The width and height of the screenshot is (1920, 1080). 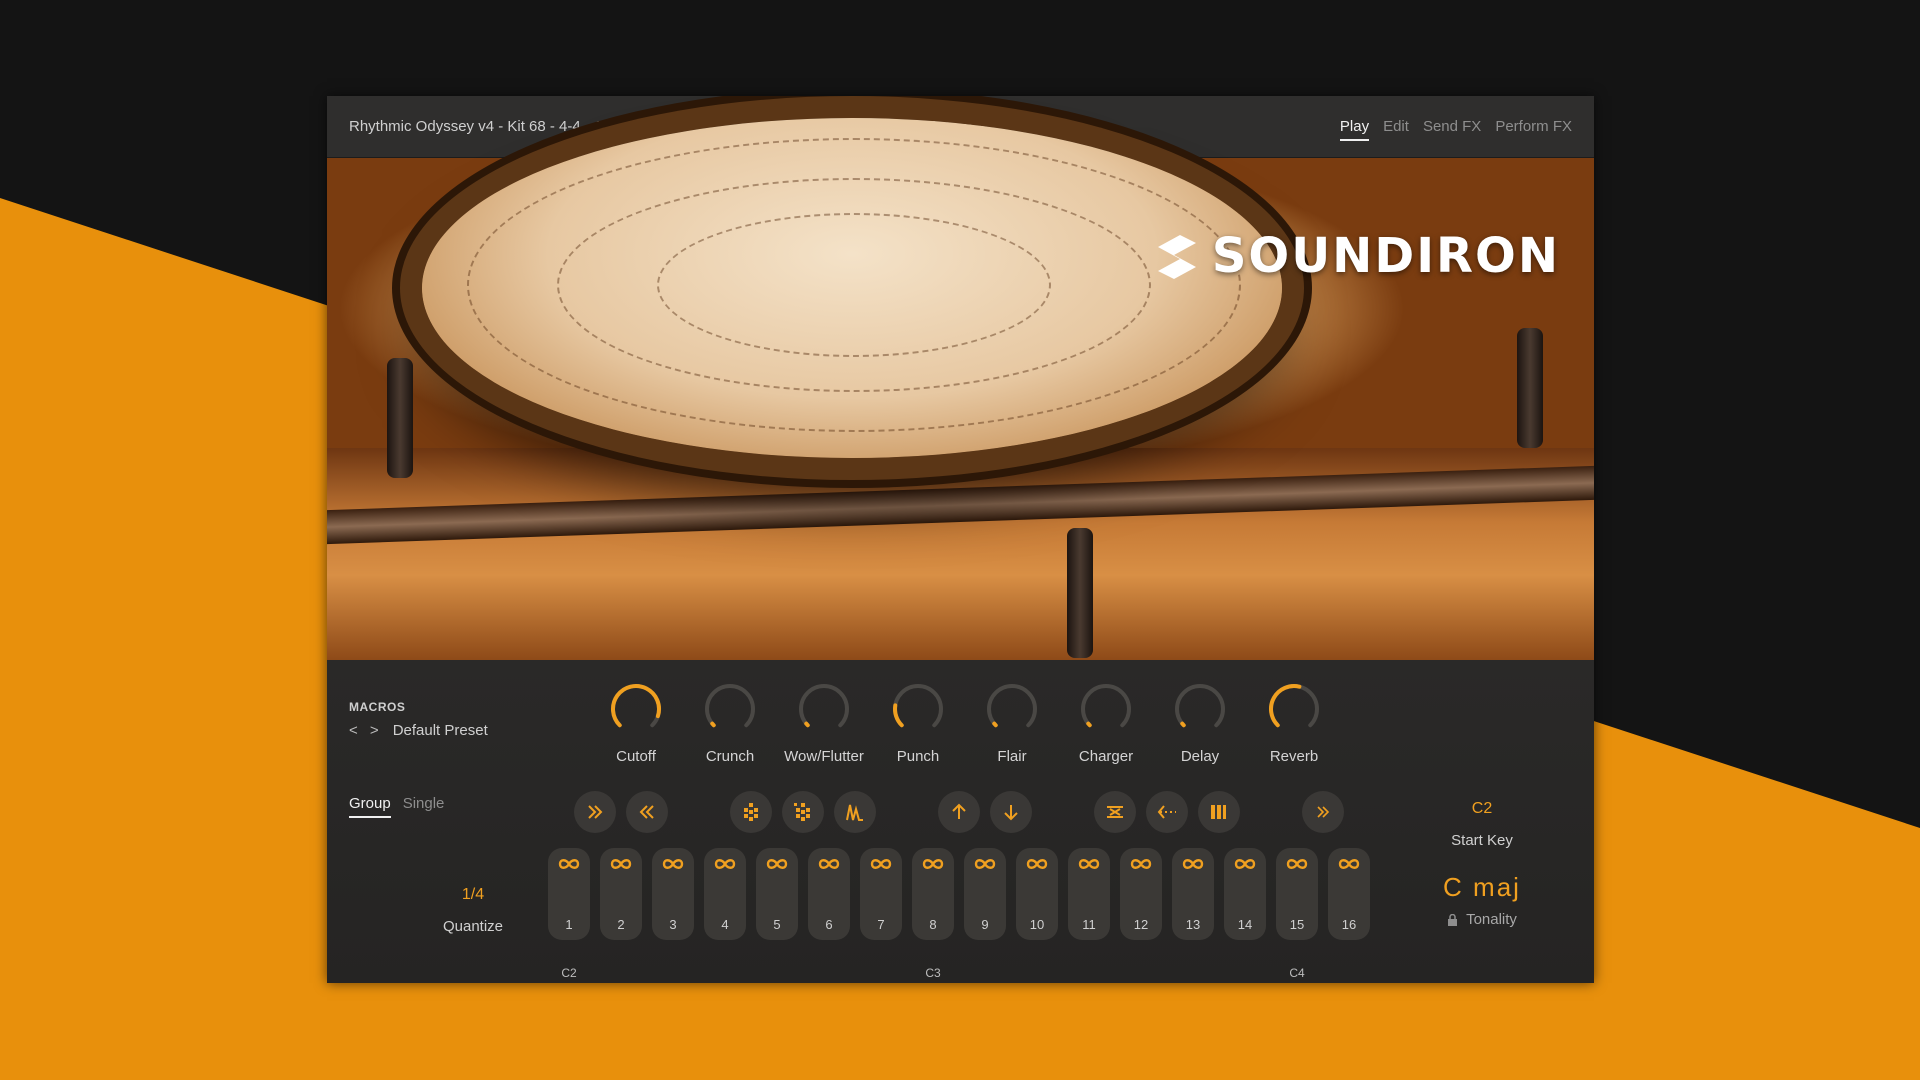 What do you see at coordinates (440, 730) in the screenshot?
I see `macro-preset-name: Default Preset` at bounding box center [440, 730].